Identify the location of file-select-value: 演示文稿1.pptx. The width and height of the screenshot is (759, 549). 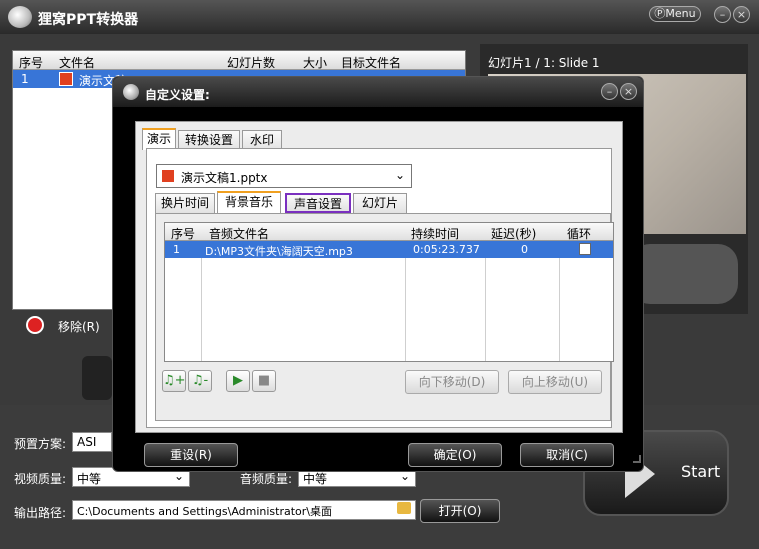
(224, 178).